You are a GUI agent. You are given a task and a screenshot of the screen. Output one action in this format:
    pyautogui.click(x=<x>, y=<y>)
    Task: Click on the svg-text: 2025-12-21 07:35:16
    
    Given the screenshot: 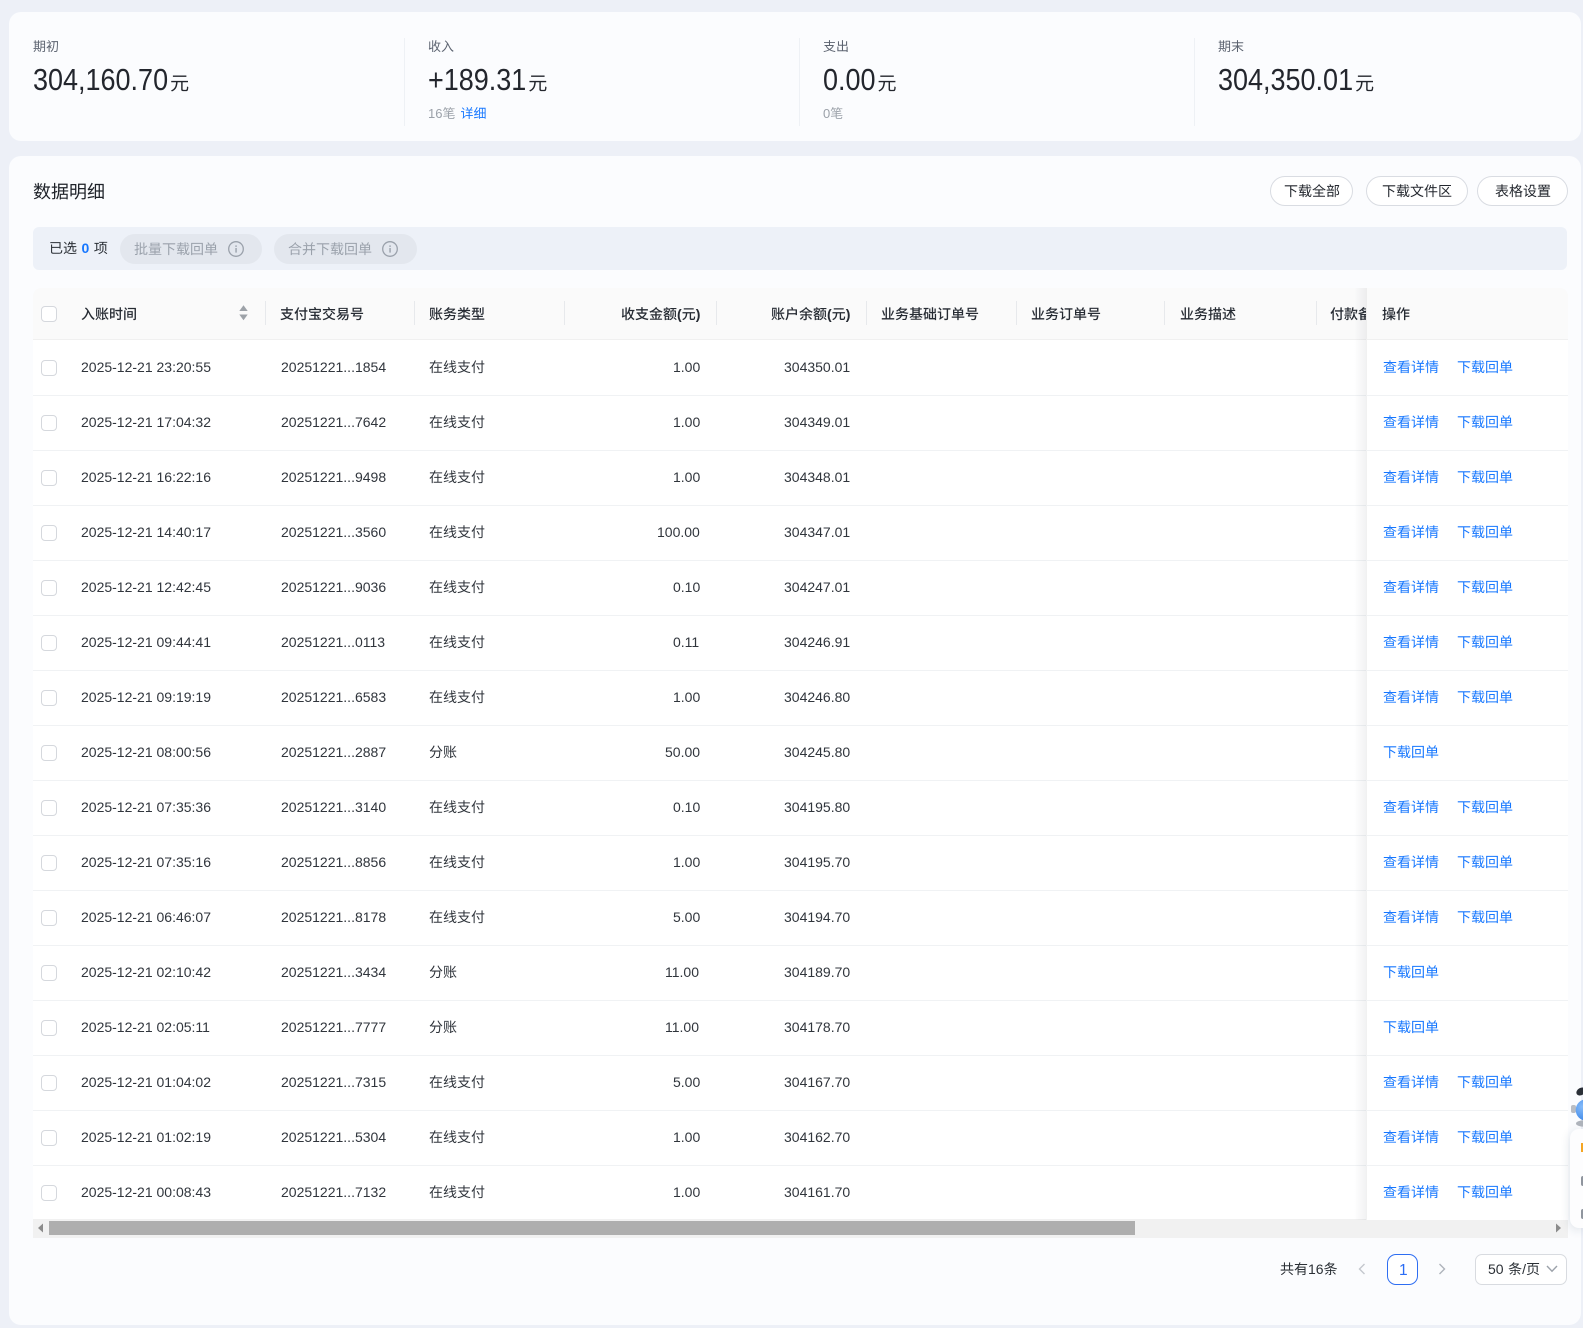 What is the action you would take?
    pyautogui.click(x=146, y=862)
    